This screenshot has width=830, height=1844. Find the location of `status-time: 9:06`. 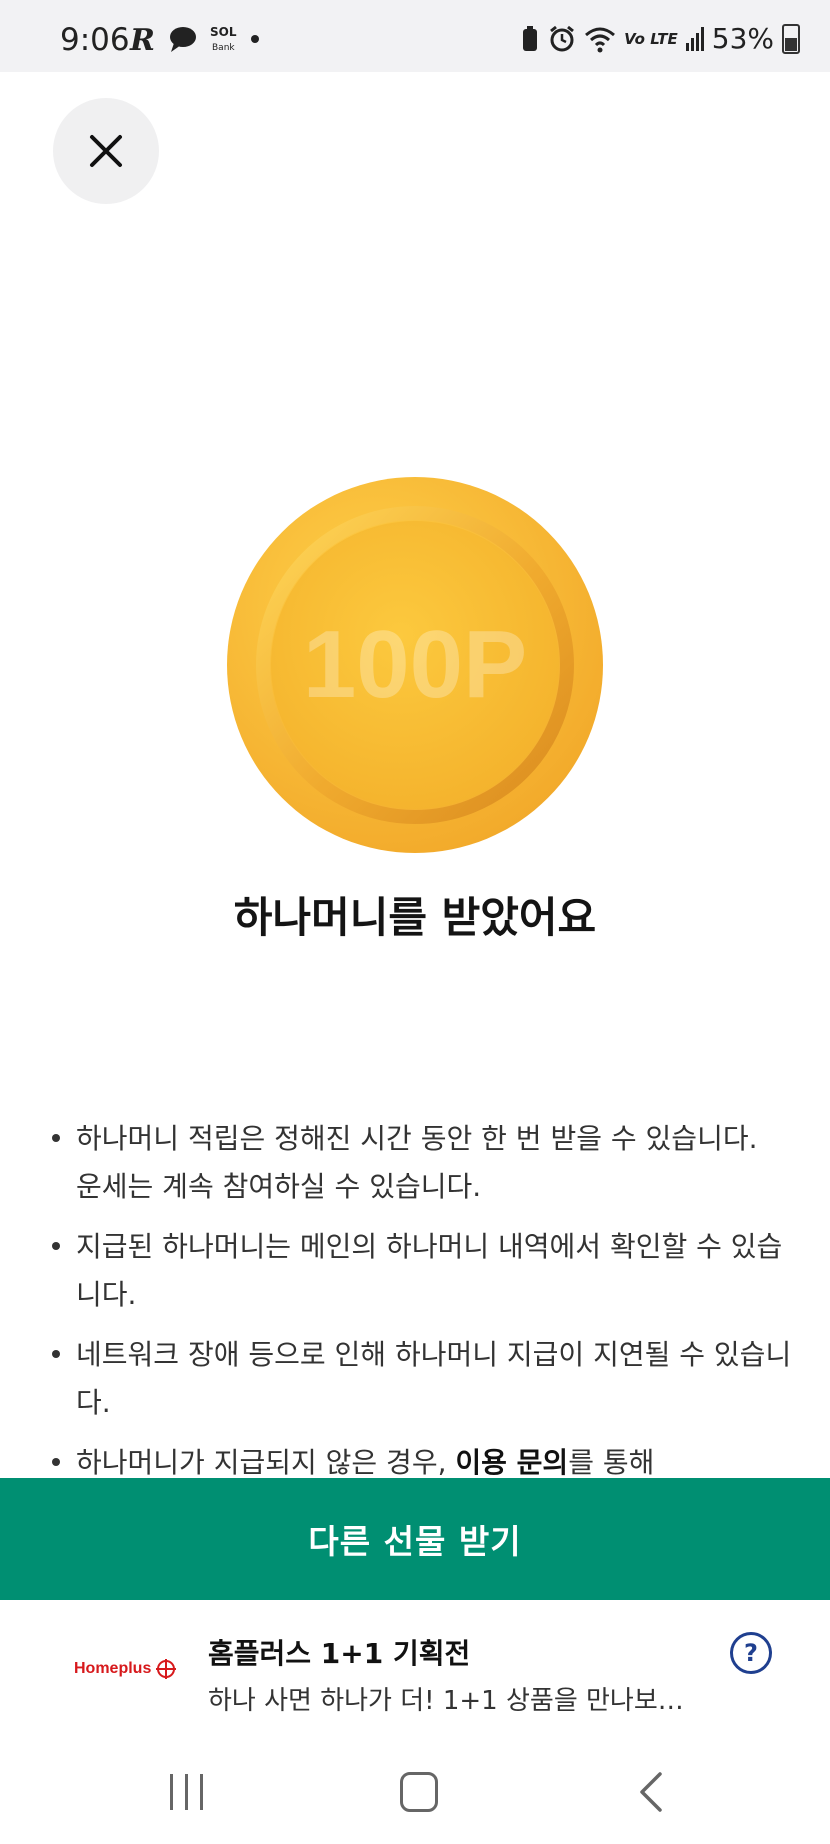

status-time: 9:06 is located at coordinates (95, 40).